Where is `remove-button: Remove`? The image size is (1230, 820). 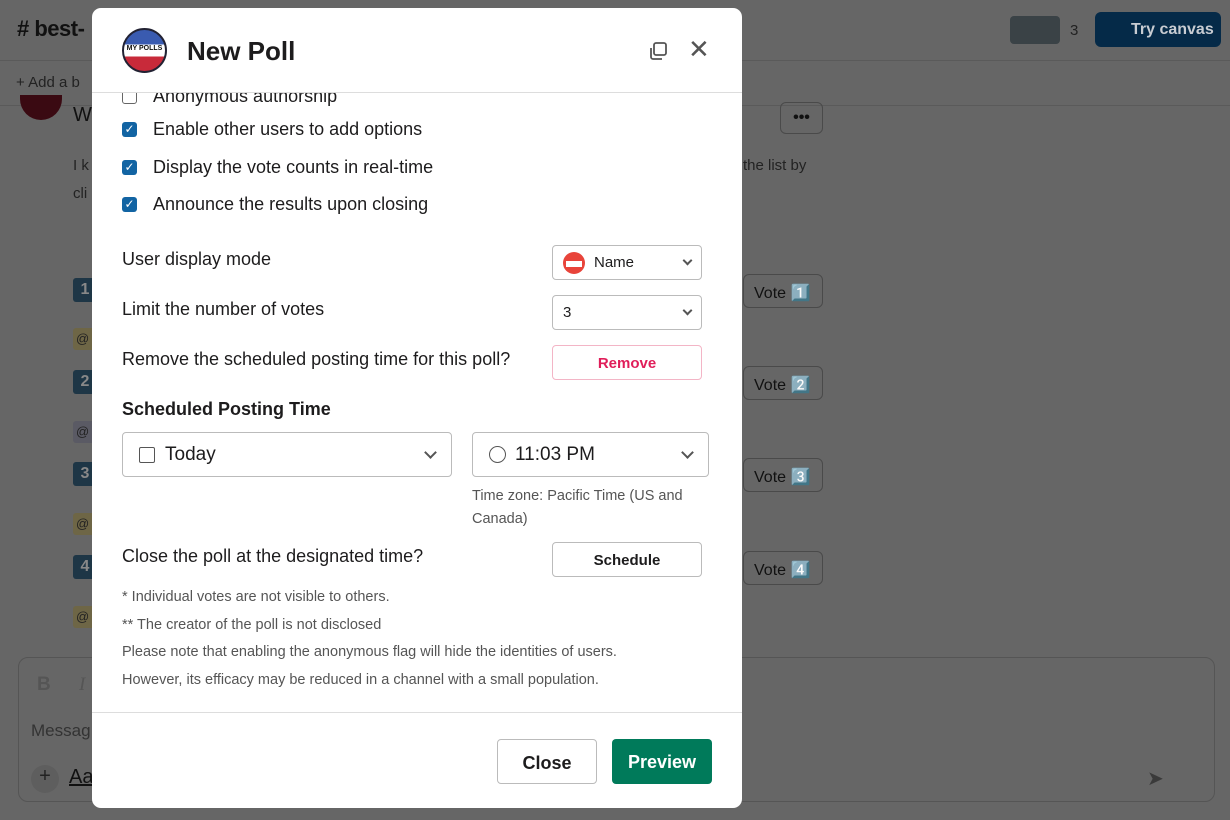 remove-button: Remove is located at coordinates (627, 362).